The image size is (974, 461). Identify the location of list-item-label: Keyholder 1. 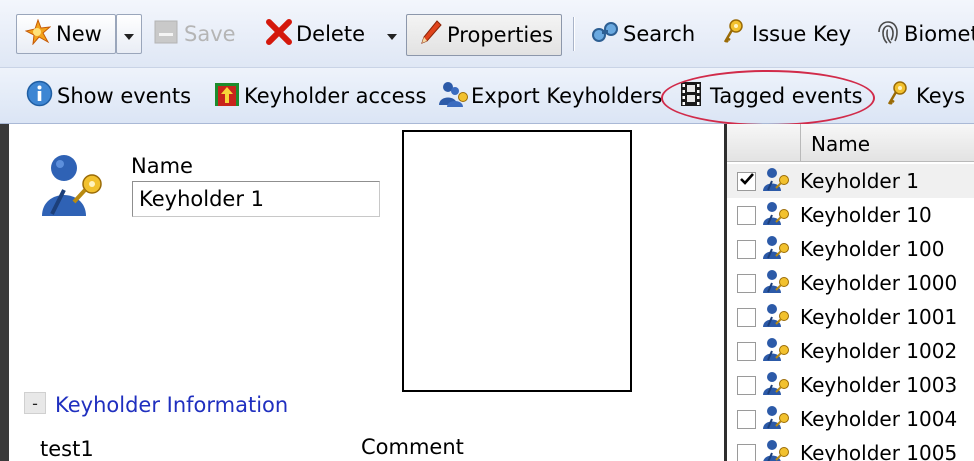
(860, 181).